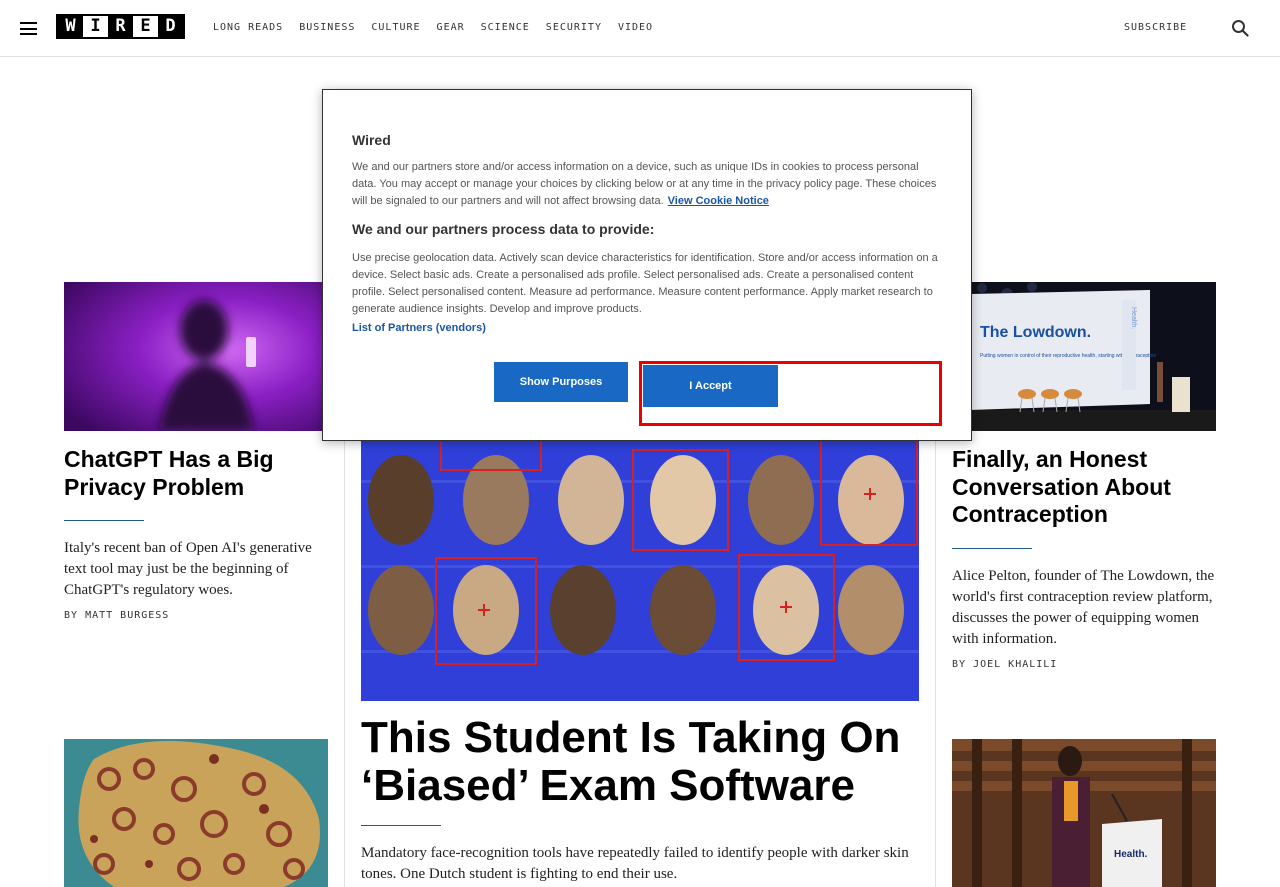  Describe the element at coordinates (1155, 27) in the screenshot. I see `subscribe-link: SUBSCRIBE` at that location.